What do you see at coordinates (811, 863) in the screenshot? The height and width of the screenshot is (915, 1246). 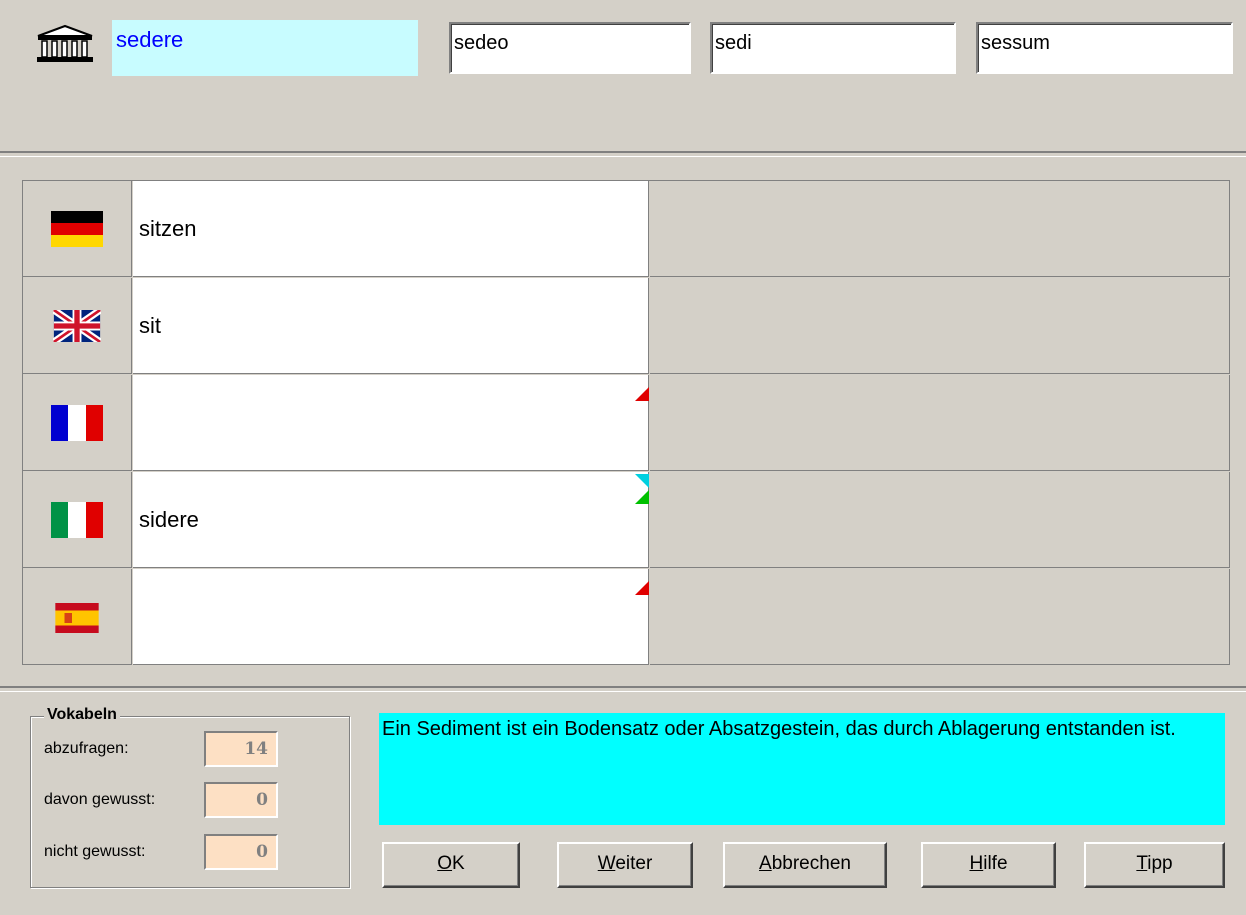 I see `abbrechen-label: bbrechen` at bounding box center [811, 863].